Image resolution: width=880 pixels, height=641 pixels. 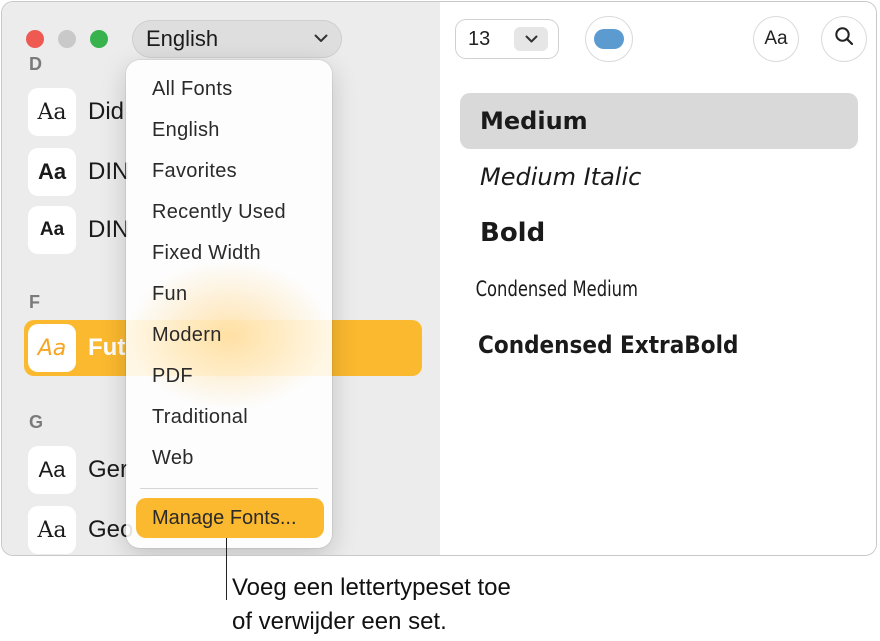 What do you see at coordinates (194, 171) in the screenshot?
I see `menu-item-favorites: Favorites` at bounding box center [194, 171].